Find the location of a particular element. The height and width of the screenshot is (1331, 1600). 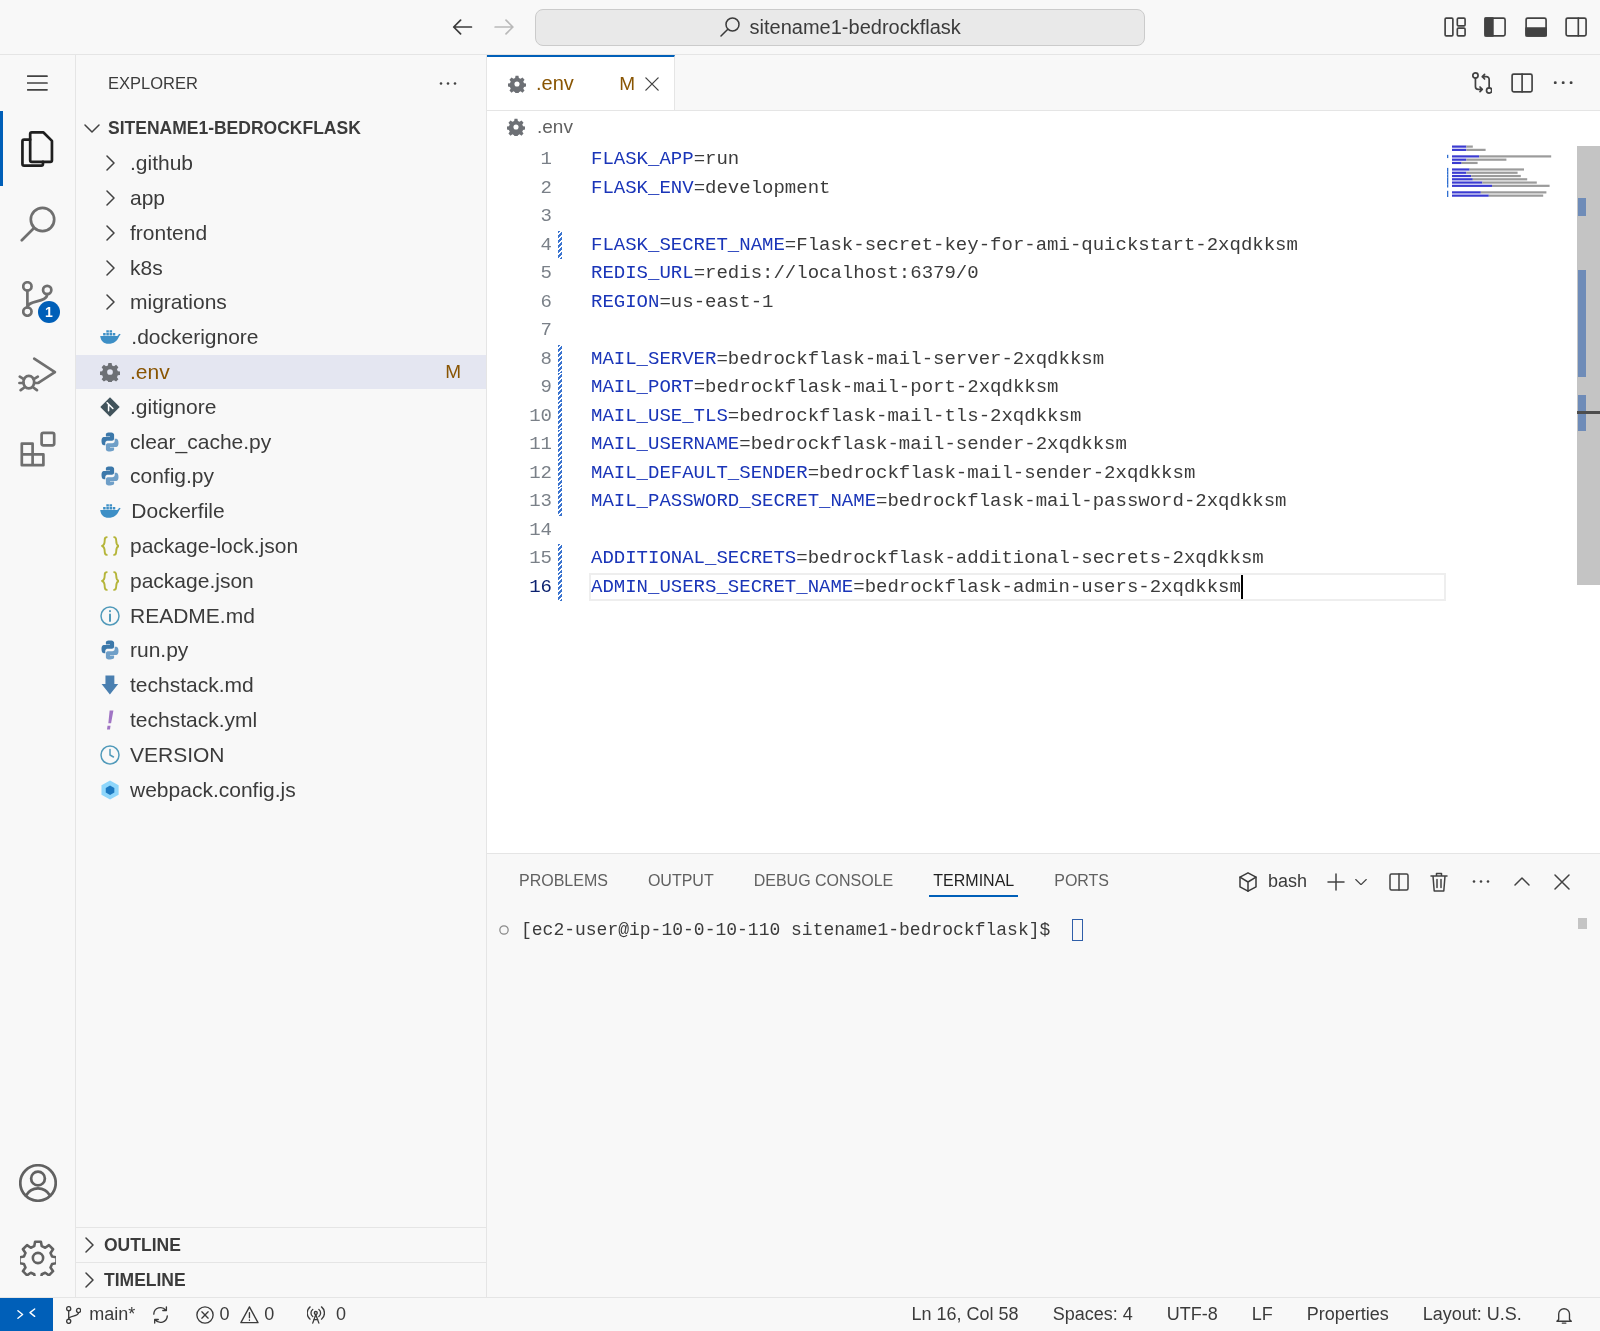

file-item: README.md is located at coordinates (281, 615).